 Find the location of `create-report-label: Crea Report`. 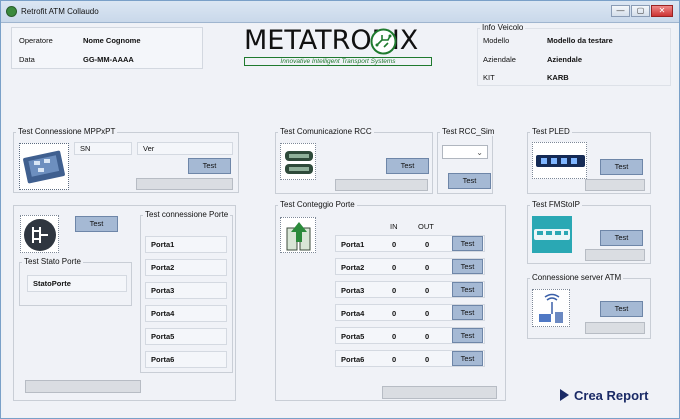

create-report-label: Crea Report is located at coordinates (611, 395).